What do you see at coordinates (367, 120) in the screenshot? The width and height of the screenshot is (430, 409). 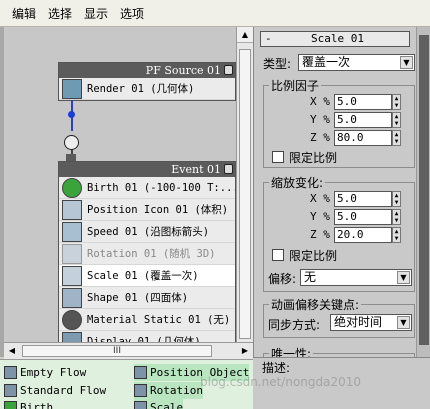 I see `scale-y-spinner: 5.0 ▲ ▼` at bounding box center [367, 120].